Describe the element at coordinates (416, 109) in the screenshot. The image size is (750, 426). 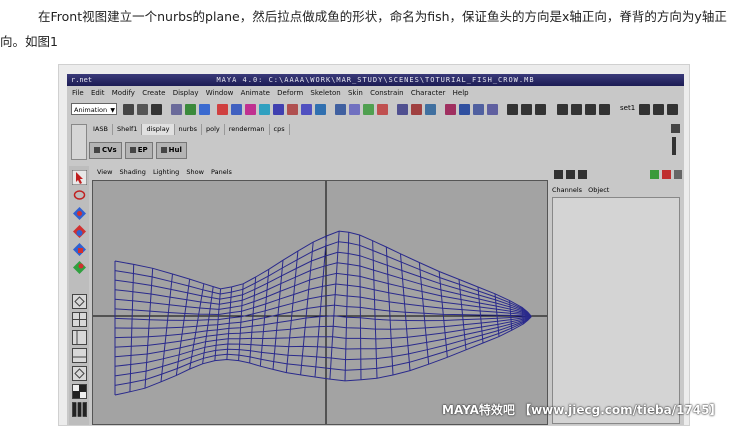
I see `render-icon` at that location.